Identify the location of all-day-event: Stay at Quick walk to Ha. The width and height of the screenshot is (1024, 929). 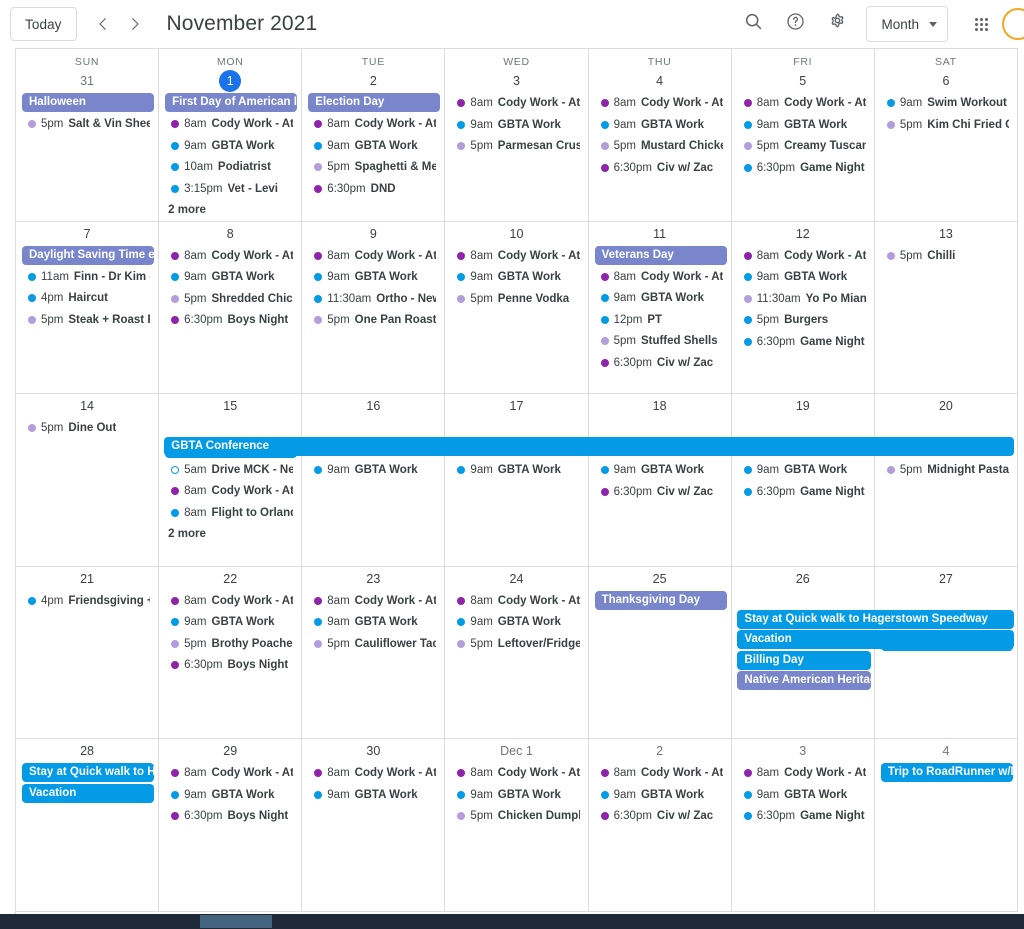
(88, 772).